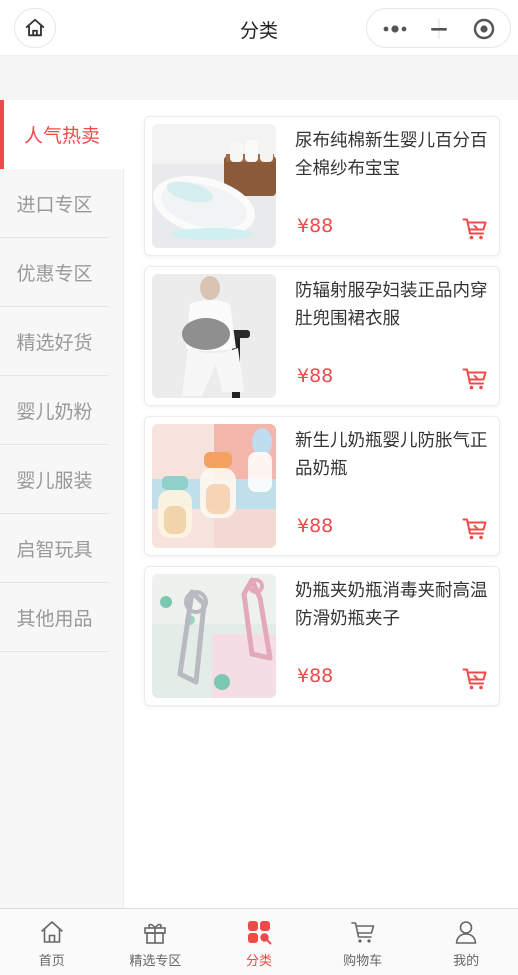  I want to click on tab-profile: 我的, so click(466, 942).